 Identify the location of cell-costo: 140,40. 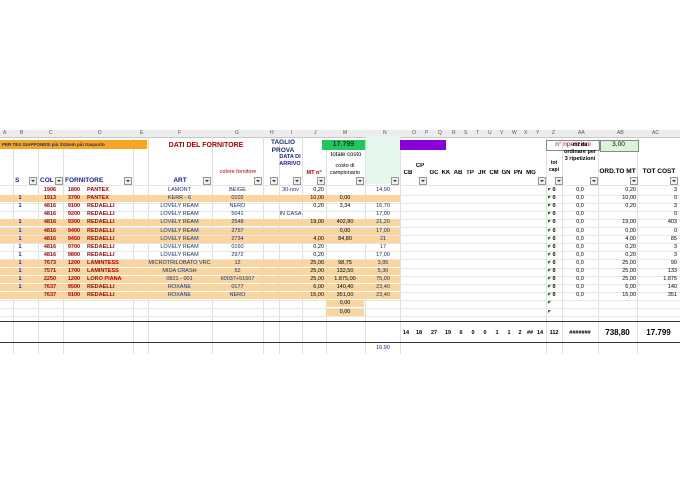
(345, 287).